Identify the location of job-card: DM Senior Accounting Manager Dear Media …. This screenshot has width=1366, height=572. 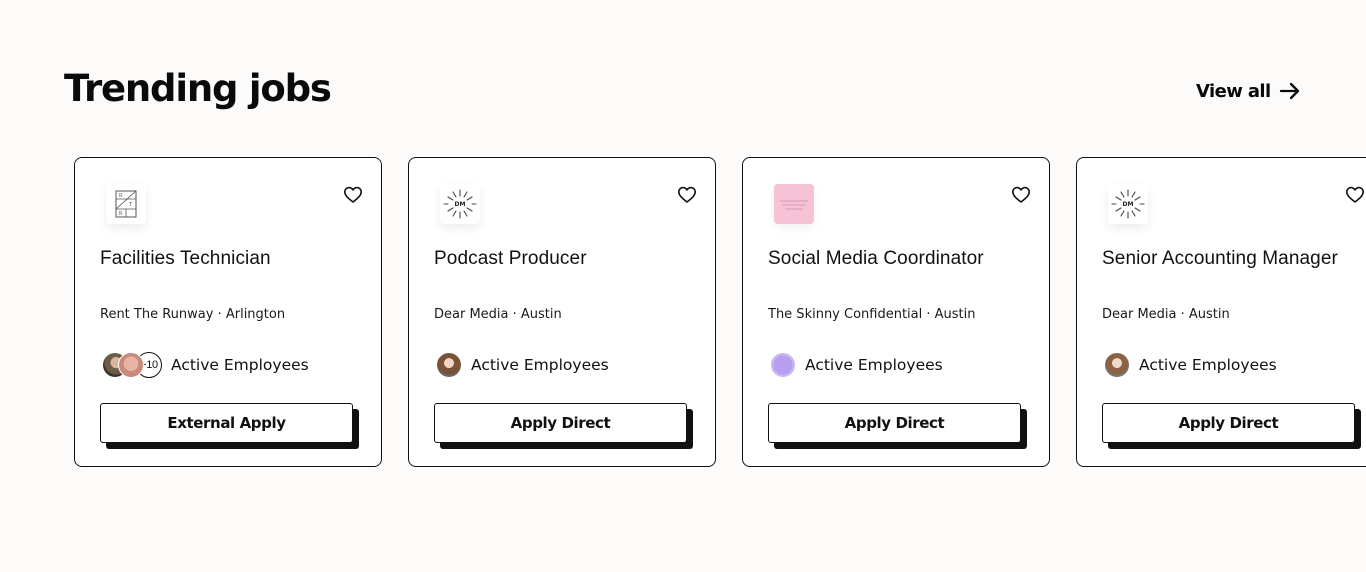
(1221, 312).